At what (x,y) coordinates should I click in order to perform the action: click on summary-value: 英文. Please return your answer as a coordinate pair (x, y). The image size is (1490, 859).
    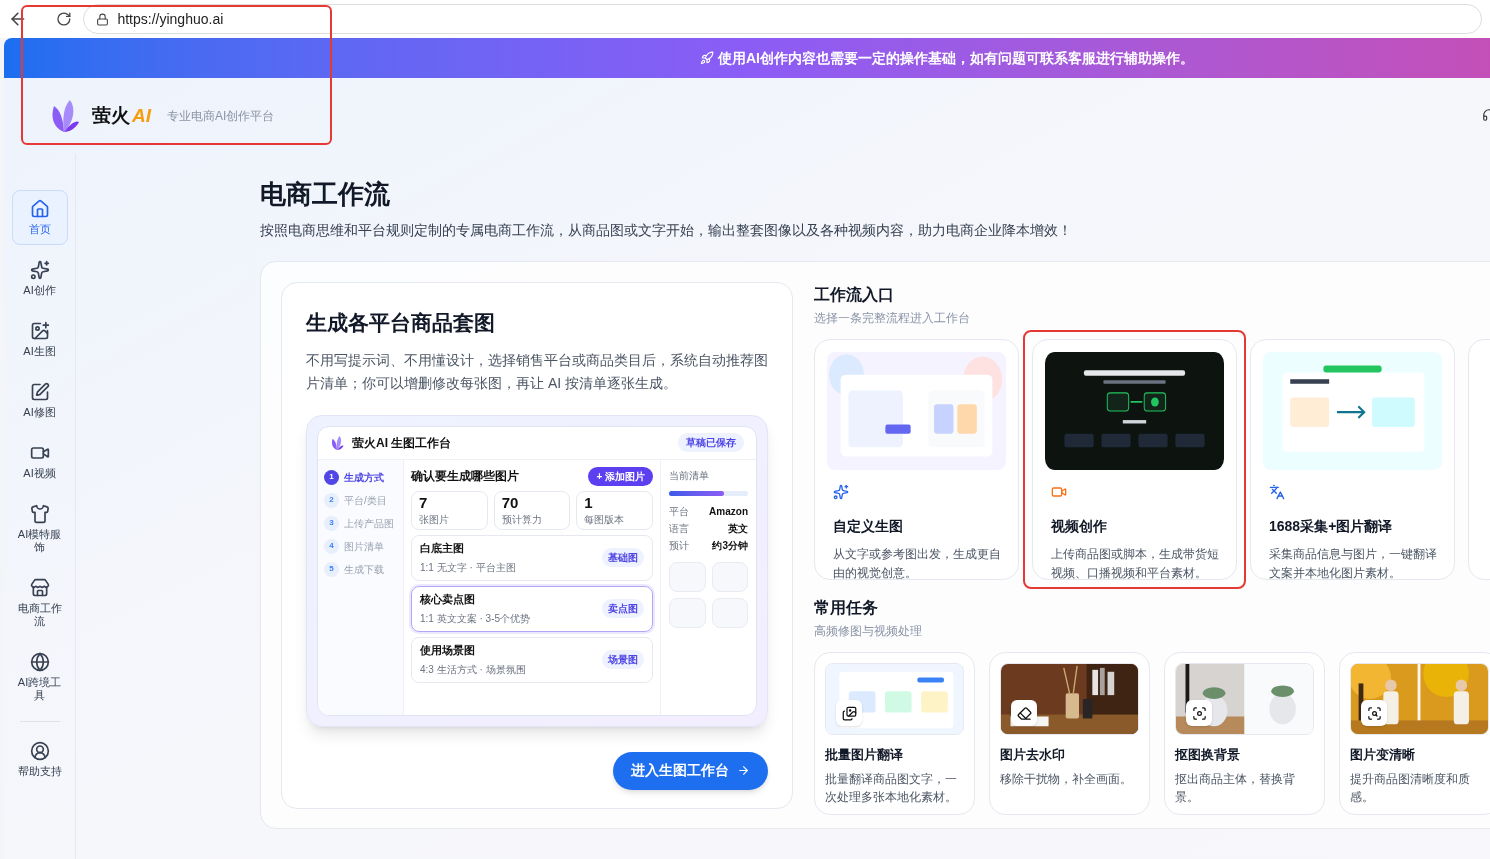
    Looking at the image, I should click on (738, 528).